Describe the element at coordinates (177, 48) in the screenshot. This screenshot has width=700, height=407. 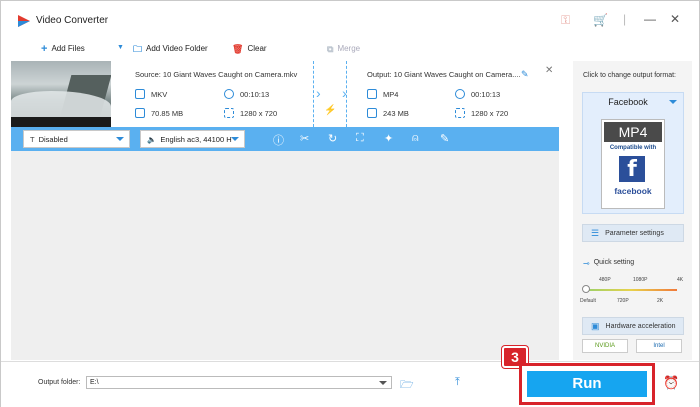
I see `add-video-folder-label: Add Video Folder` at that location.